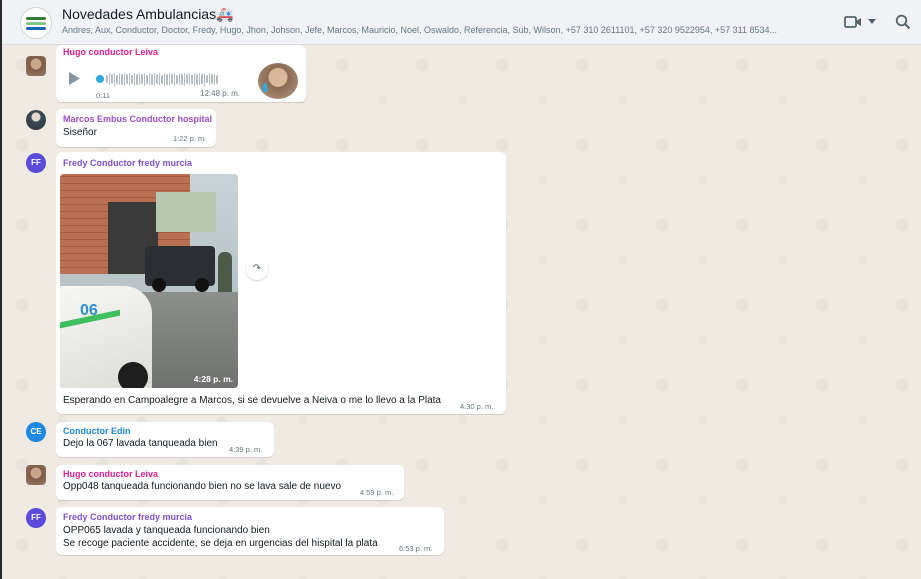  Describe the element at coordinates (854, 22) in the screenshot. I see `video-call-icon` at that location.